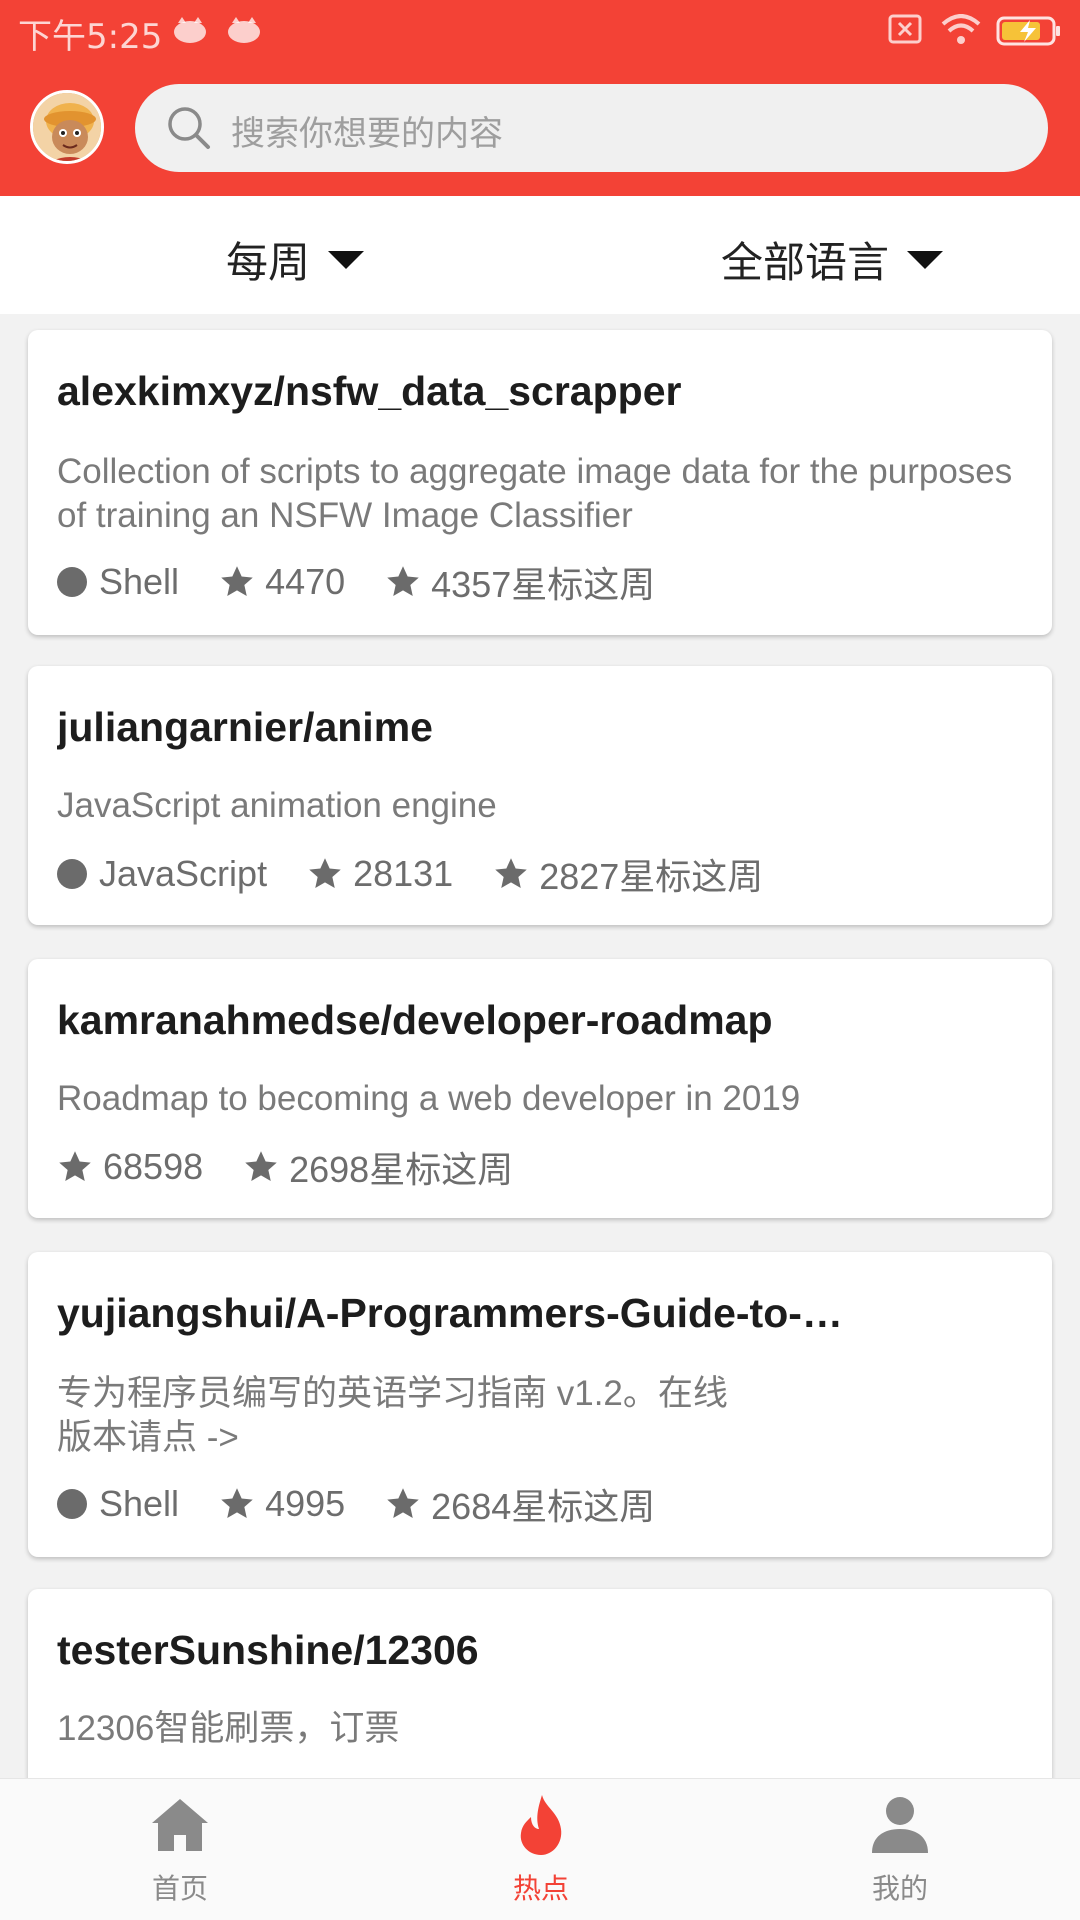 Image resolution: width=1080 pixels, height=1920 pixels. I want to click on tab-home: 首页, so click(180, 1850).